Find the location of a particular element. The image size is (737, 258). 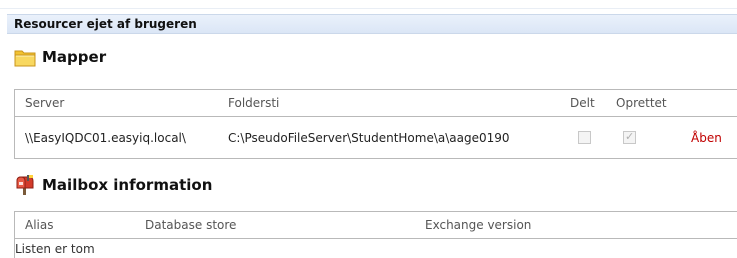

open-link: Åben is located at coordinates (706, 138).